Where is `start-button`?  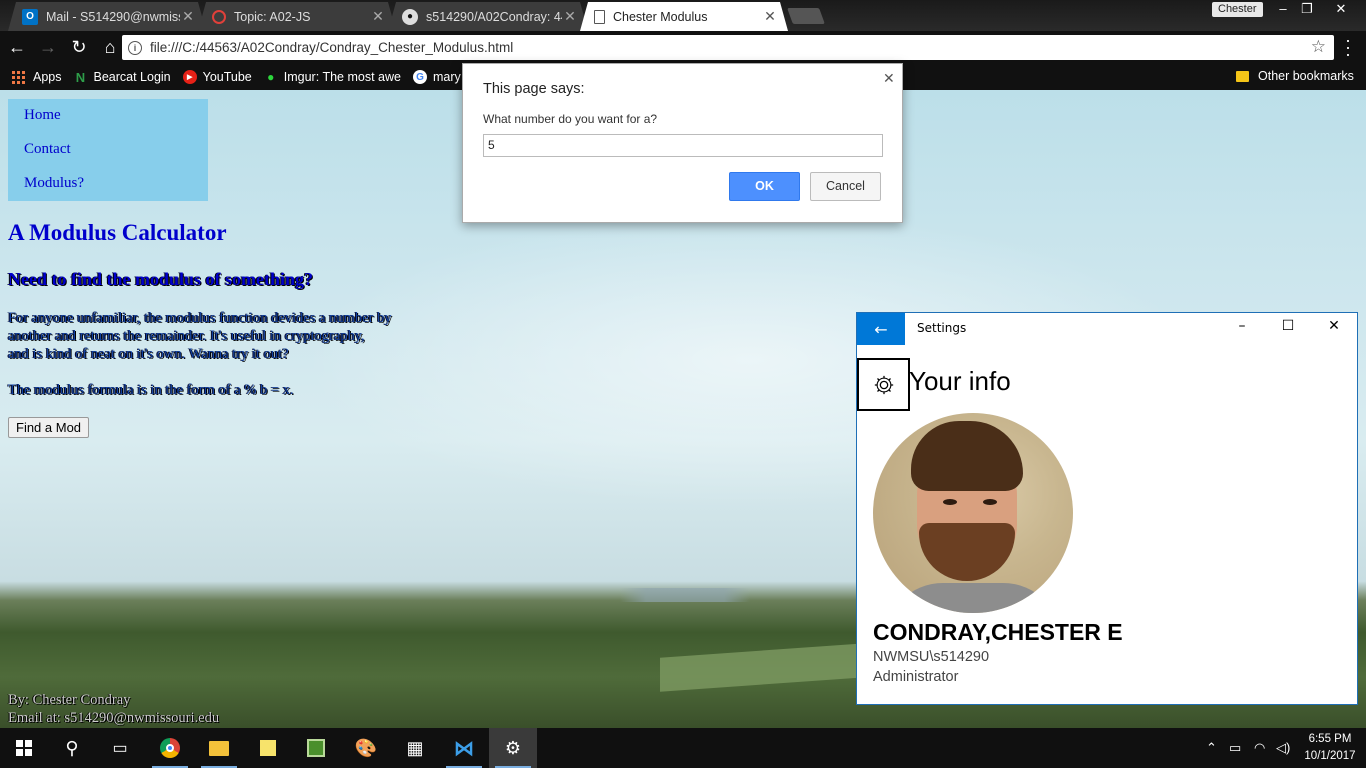
start-button is located at coordinates (24, 748).